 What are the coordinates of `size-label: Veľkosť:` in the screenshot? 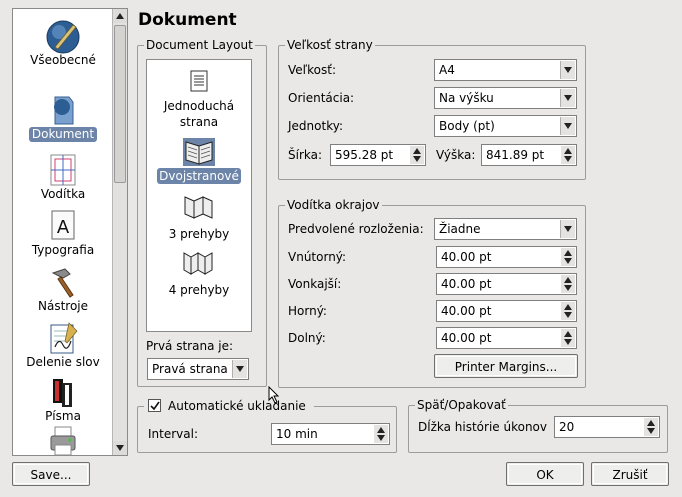 It's located at (312, 70).